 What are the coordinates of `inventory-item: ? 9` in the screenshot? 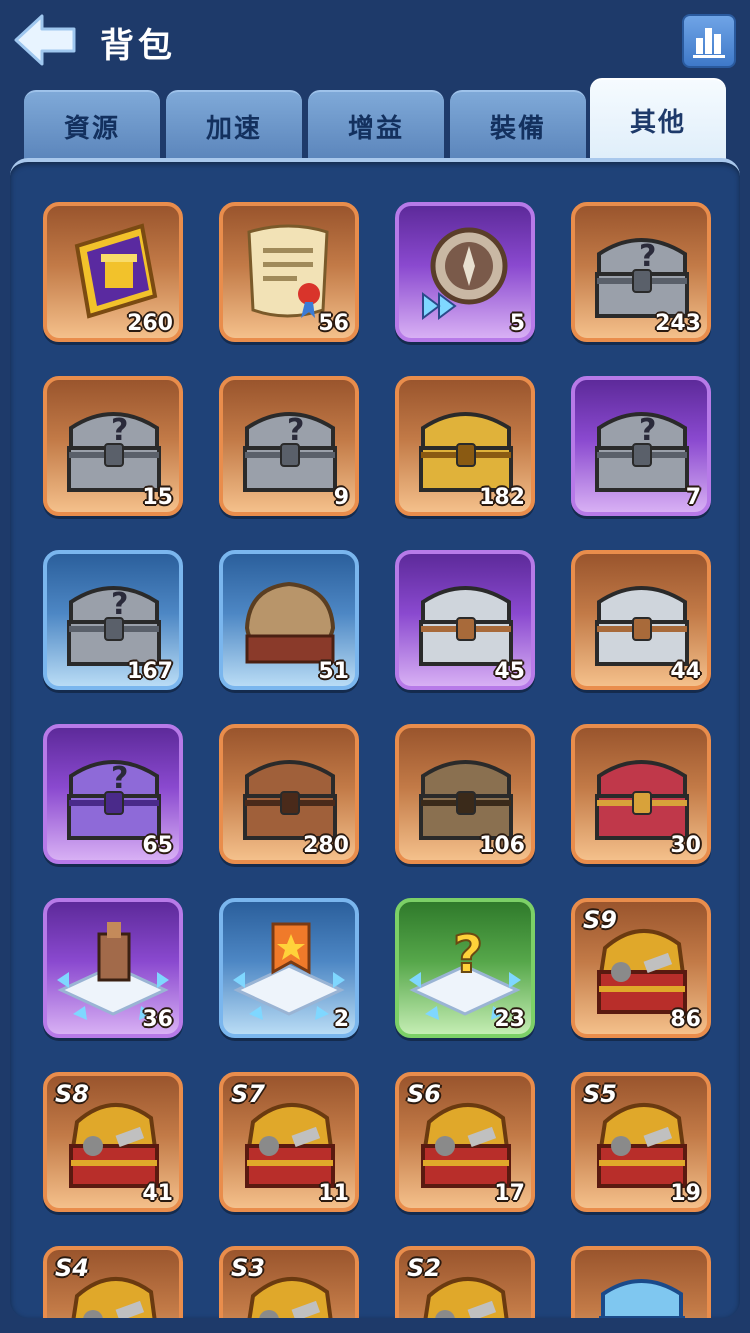 It's located at (289, 446).